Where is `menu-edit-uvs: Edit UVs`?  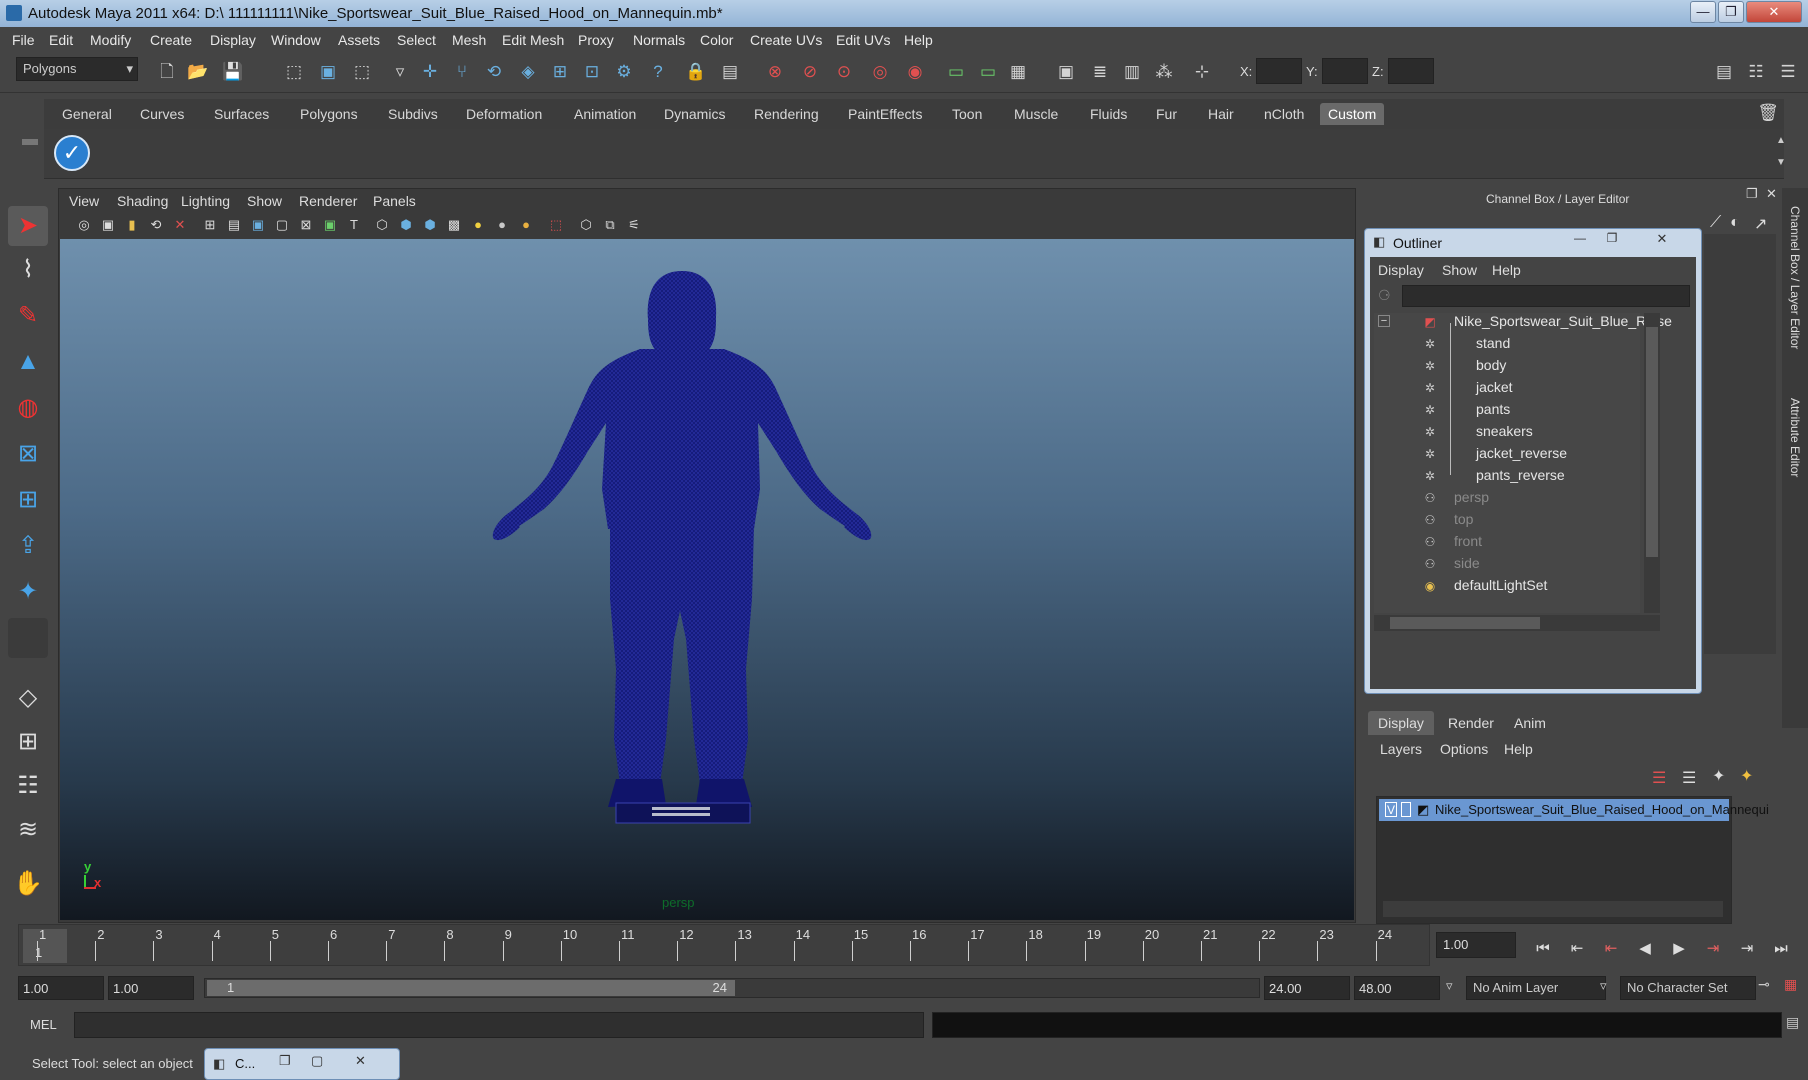 menu-edit-uvs: Edit UVs is located at coordinates (863, 40).